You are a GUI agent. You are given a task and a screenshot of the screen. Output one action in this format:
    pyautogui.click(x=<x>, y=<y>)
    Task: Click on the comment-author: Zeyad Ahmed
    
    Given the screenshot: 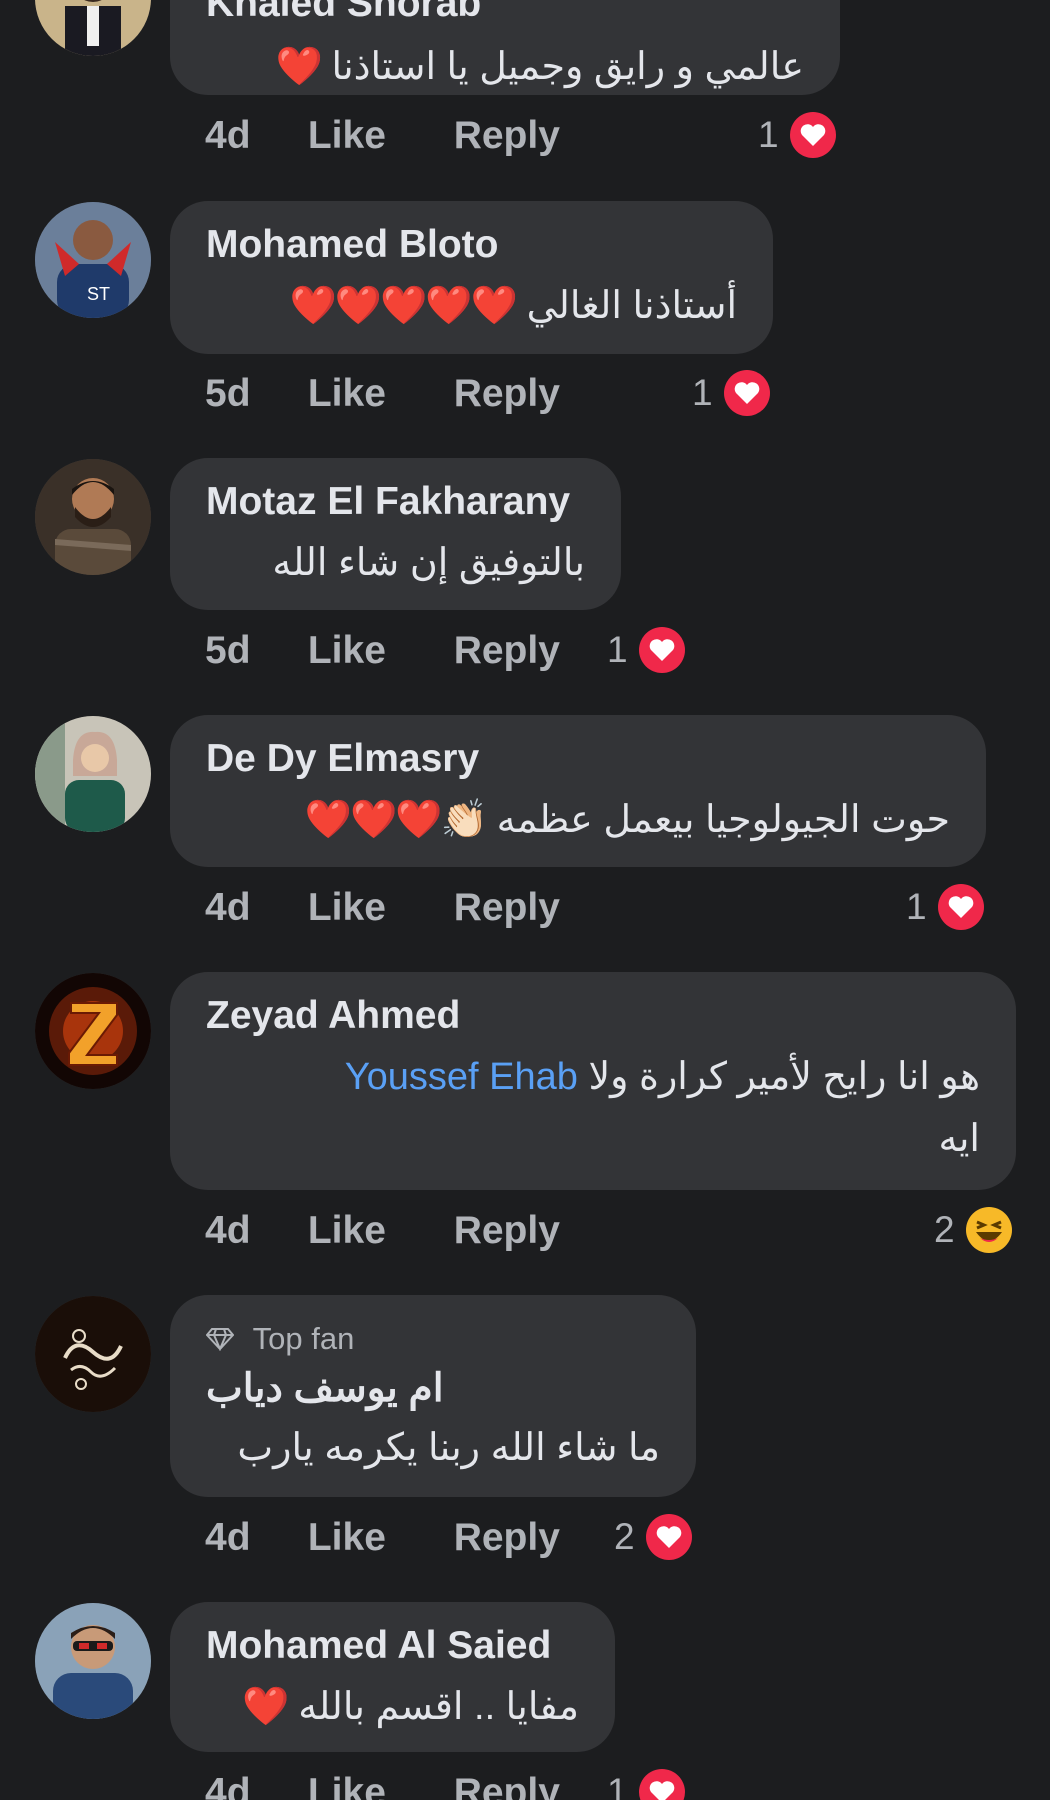 What is the action you would take?
    pyautogui.click(x=593, y=1016)
    